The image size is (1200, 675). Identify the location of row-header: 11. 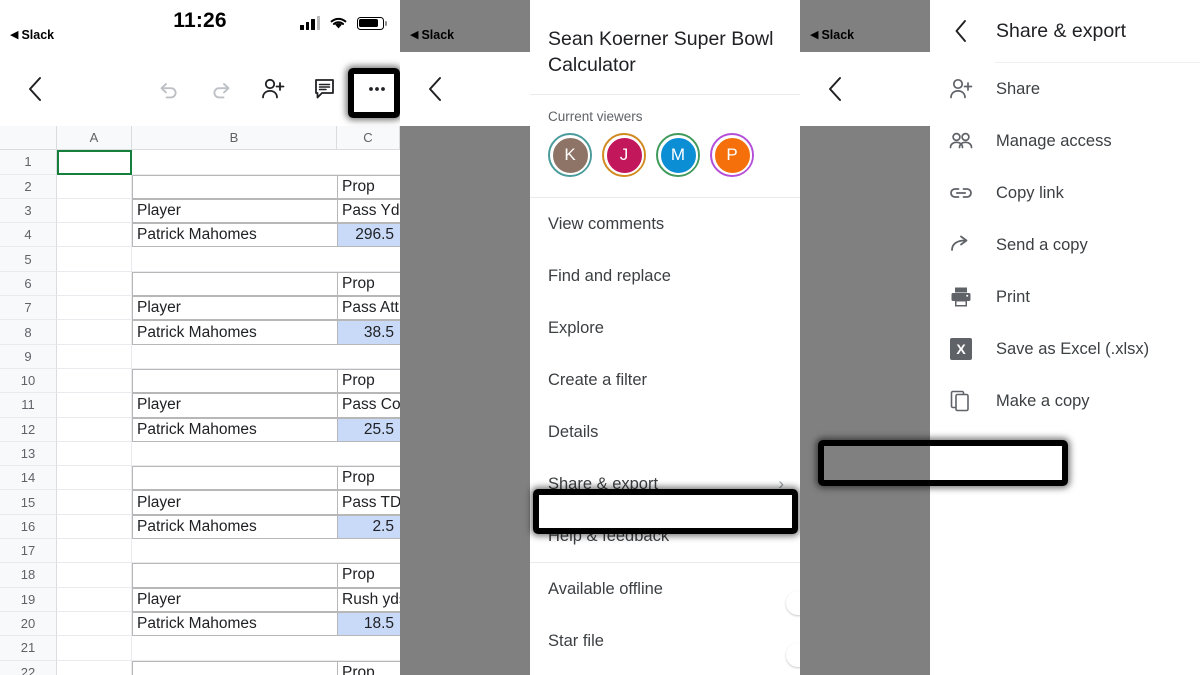
(28, 405).